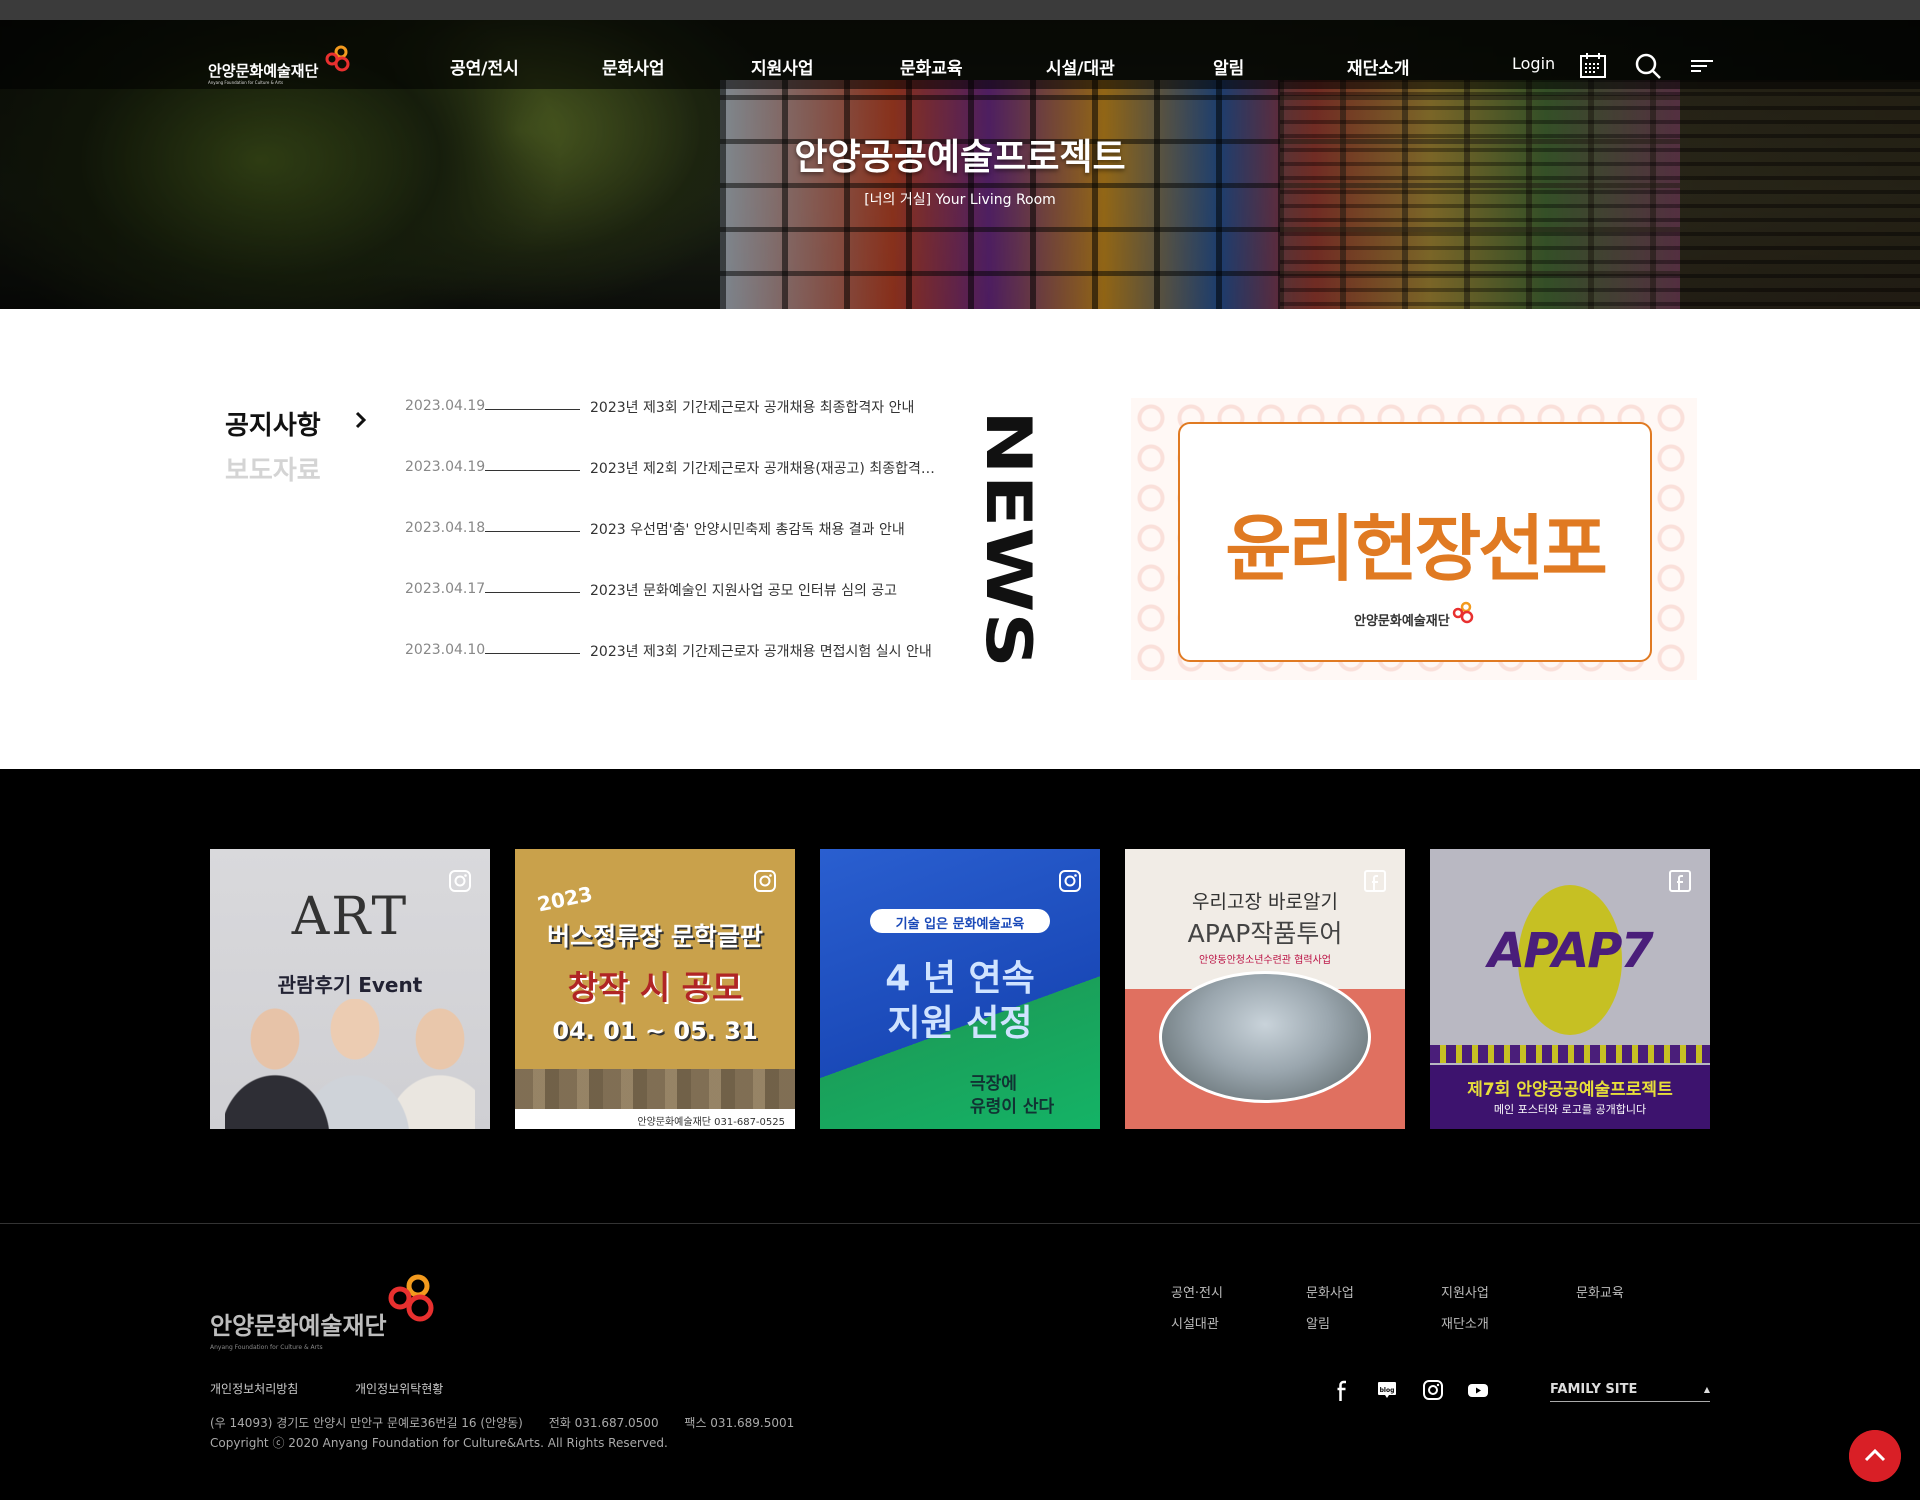  What do you see at coordinates (767, 590) in the screenshot?
I see `news-title: 2023년 문화예술인 지원사업 공모 인터뷰 심의 공고` at bounding box center [767, 590].